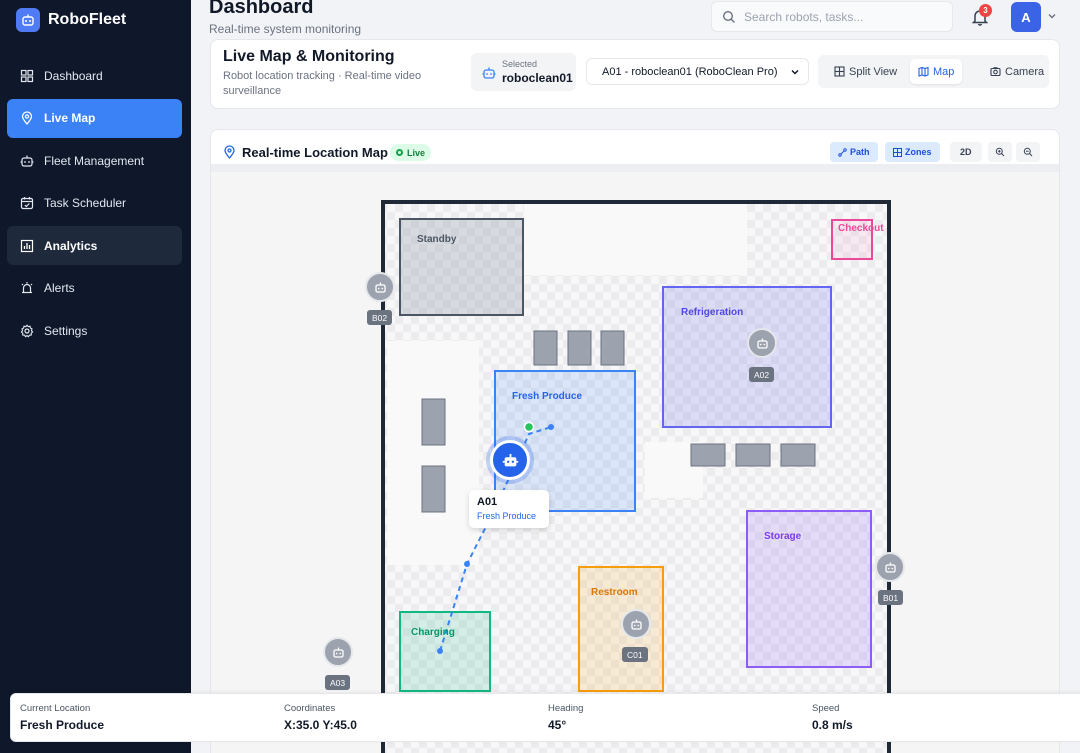 The height and width of the screenshot is (753, 1080). I want to click on path-toggle-button: Path, so click(854, 152).